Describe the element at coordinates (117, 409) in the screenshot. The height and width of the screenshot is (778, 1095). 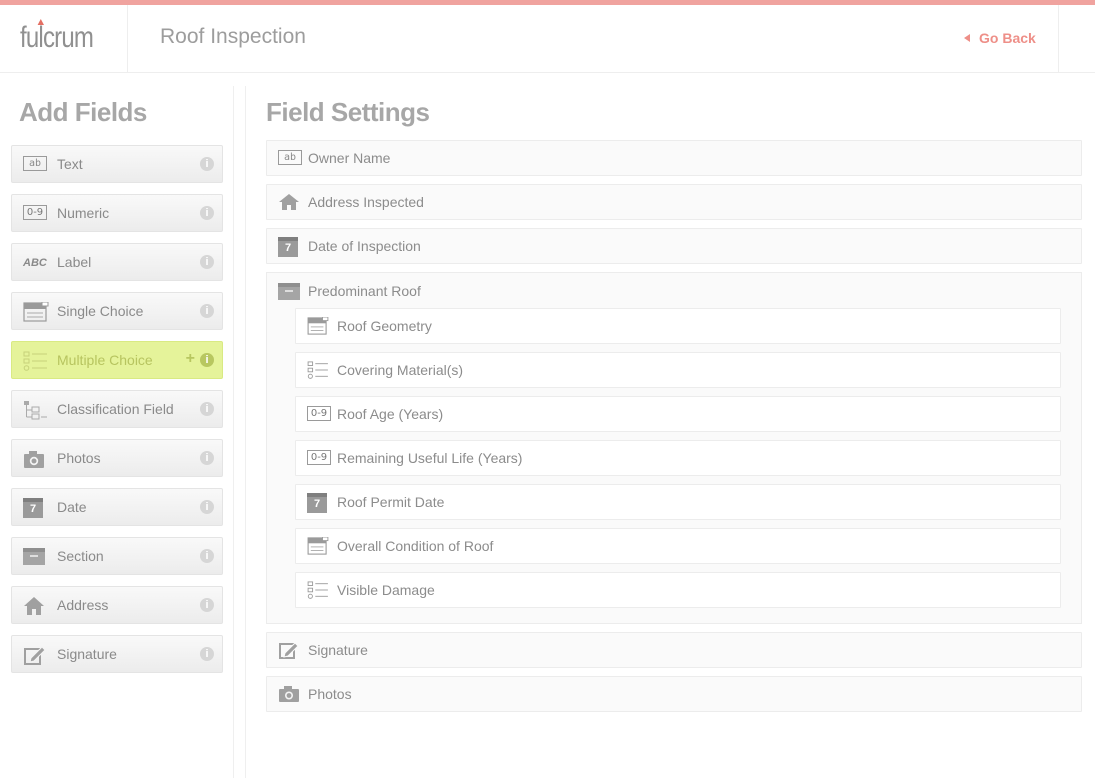
I see `add-classification-field-button: Classification Field i` at that location.